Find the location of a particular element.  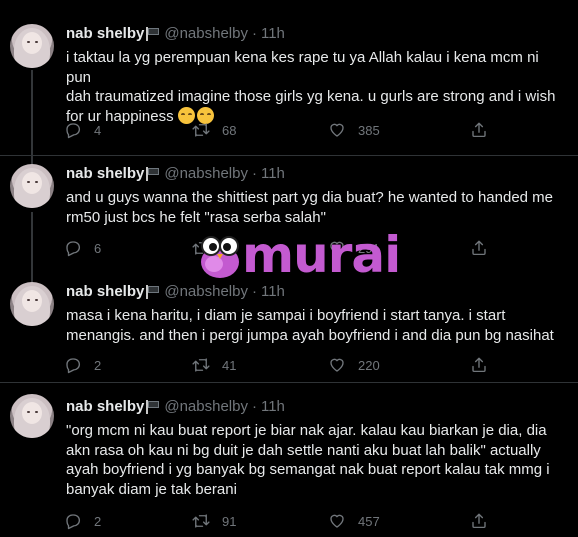

murai-logo-text: murai is located at coordinates (321, 255).